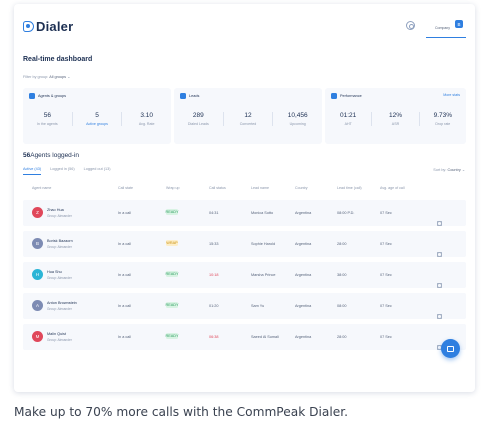 This screenshot has width=489, height=426. Describe the element at coordinates (46, 76) in the screenshot. I see `group-filter: Filter by group: All groups ⌄` at that location.